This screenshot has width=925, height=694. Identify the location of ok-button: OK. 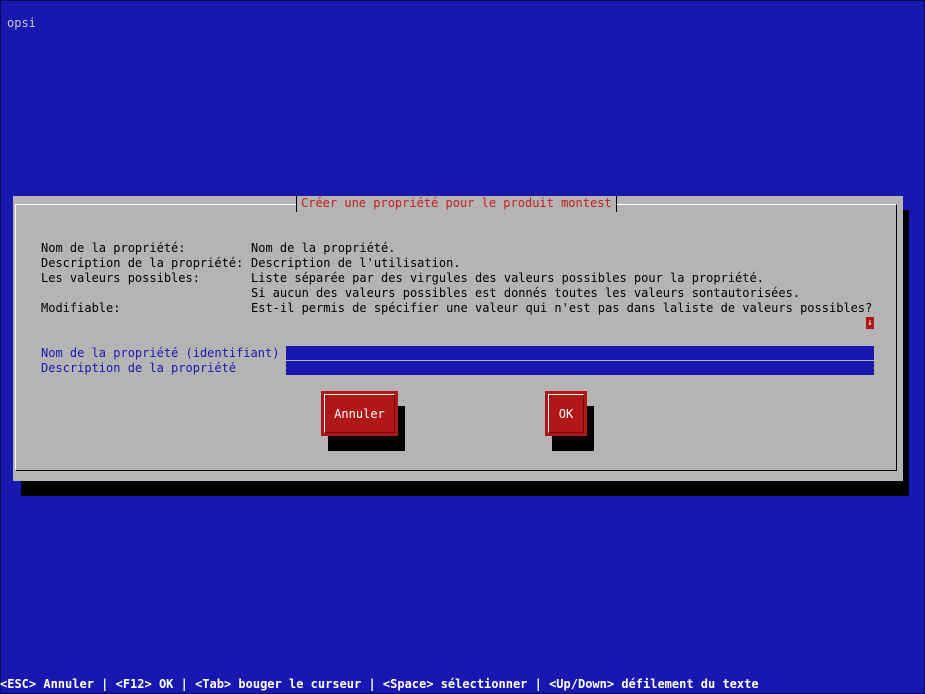
(566, 413).